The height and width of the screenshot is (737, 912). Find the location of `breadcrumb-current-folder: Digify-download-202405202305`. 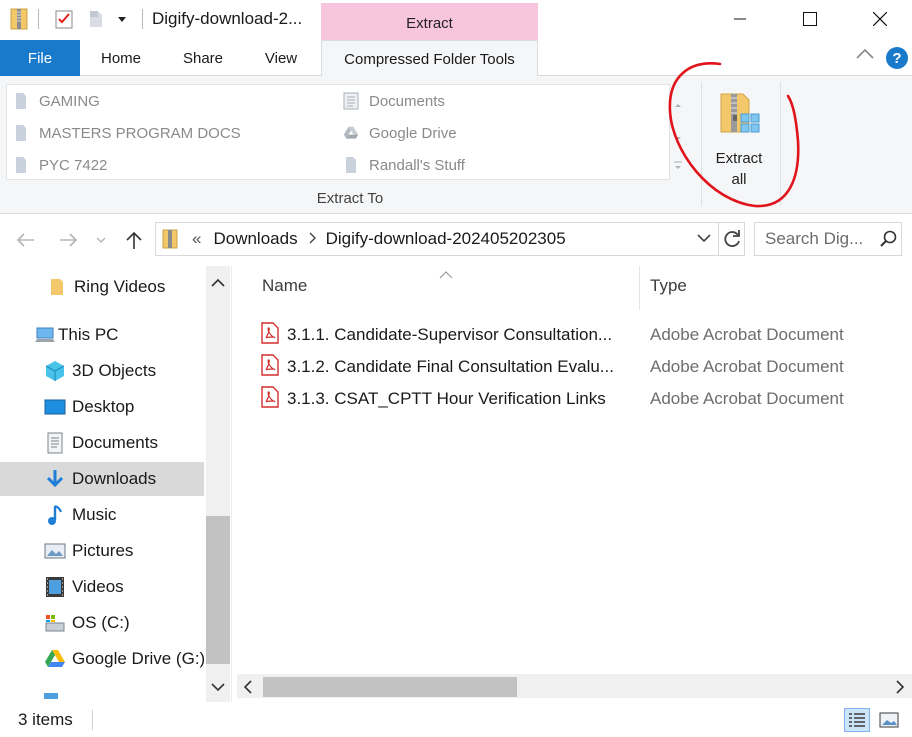

breadcrumb-current-folder: Digify-download-202405202305 is located at coordinates (446, 239).